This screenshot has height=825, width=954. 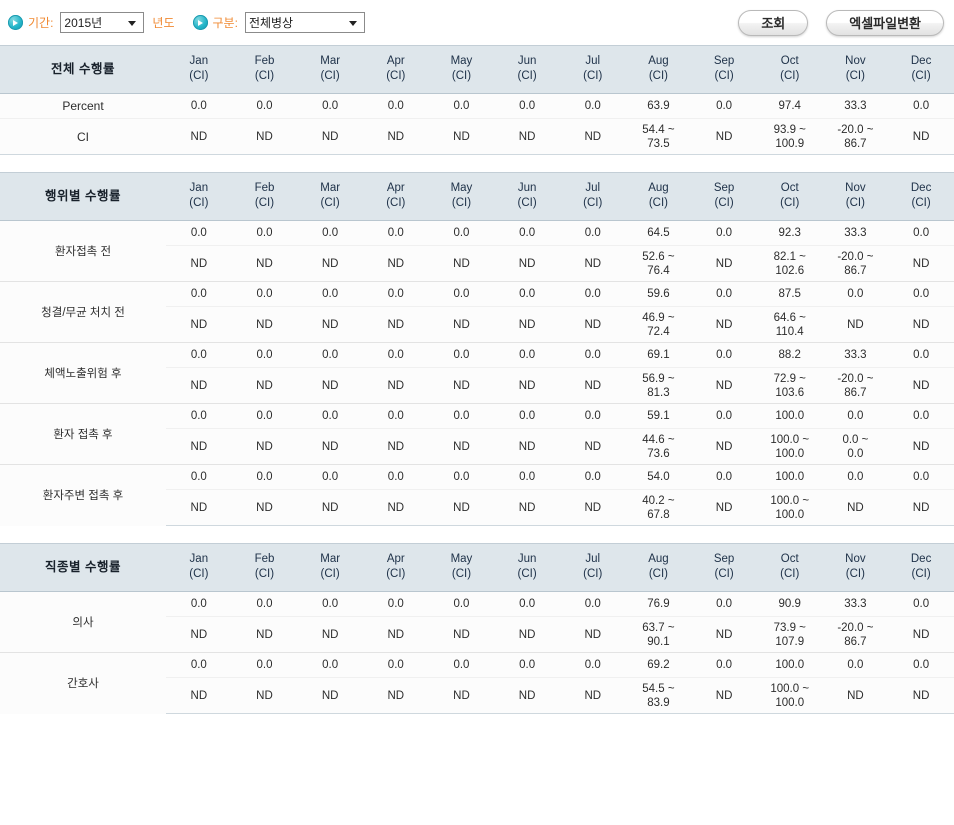 What do you see at coordinates (885, 22) in the screenshot?
I see `excel-export-button: 엑셀파일변환` at bounding box center [885, 22].